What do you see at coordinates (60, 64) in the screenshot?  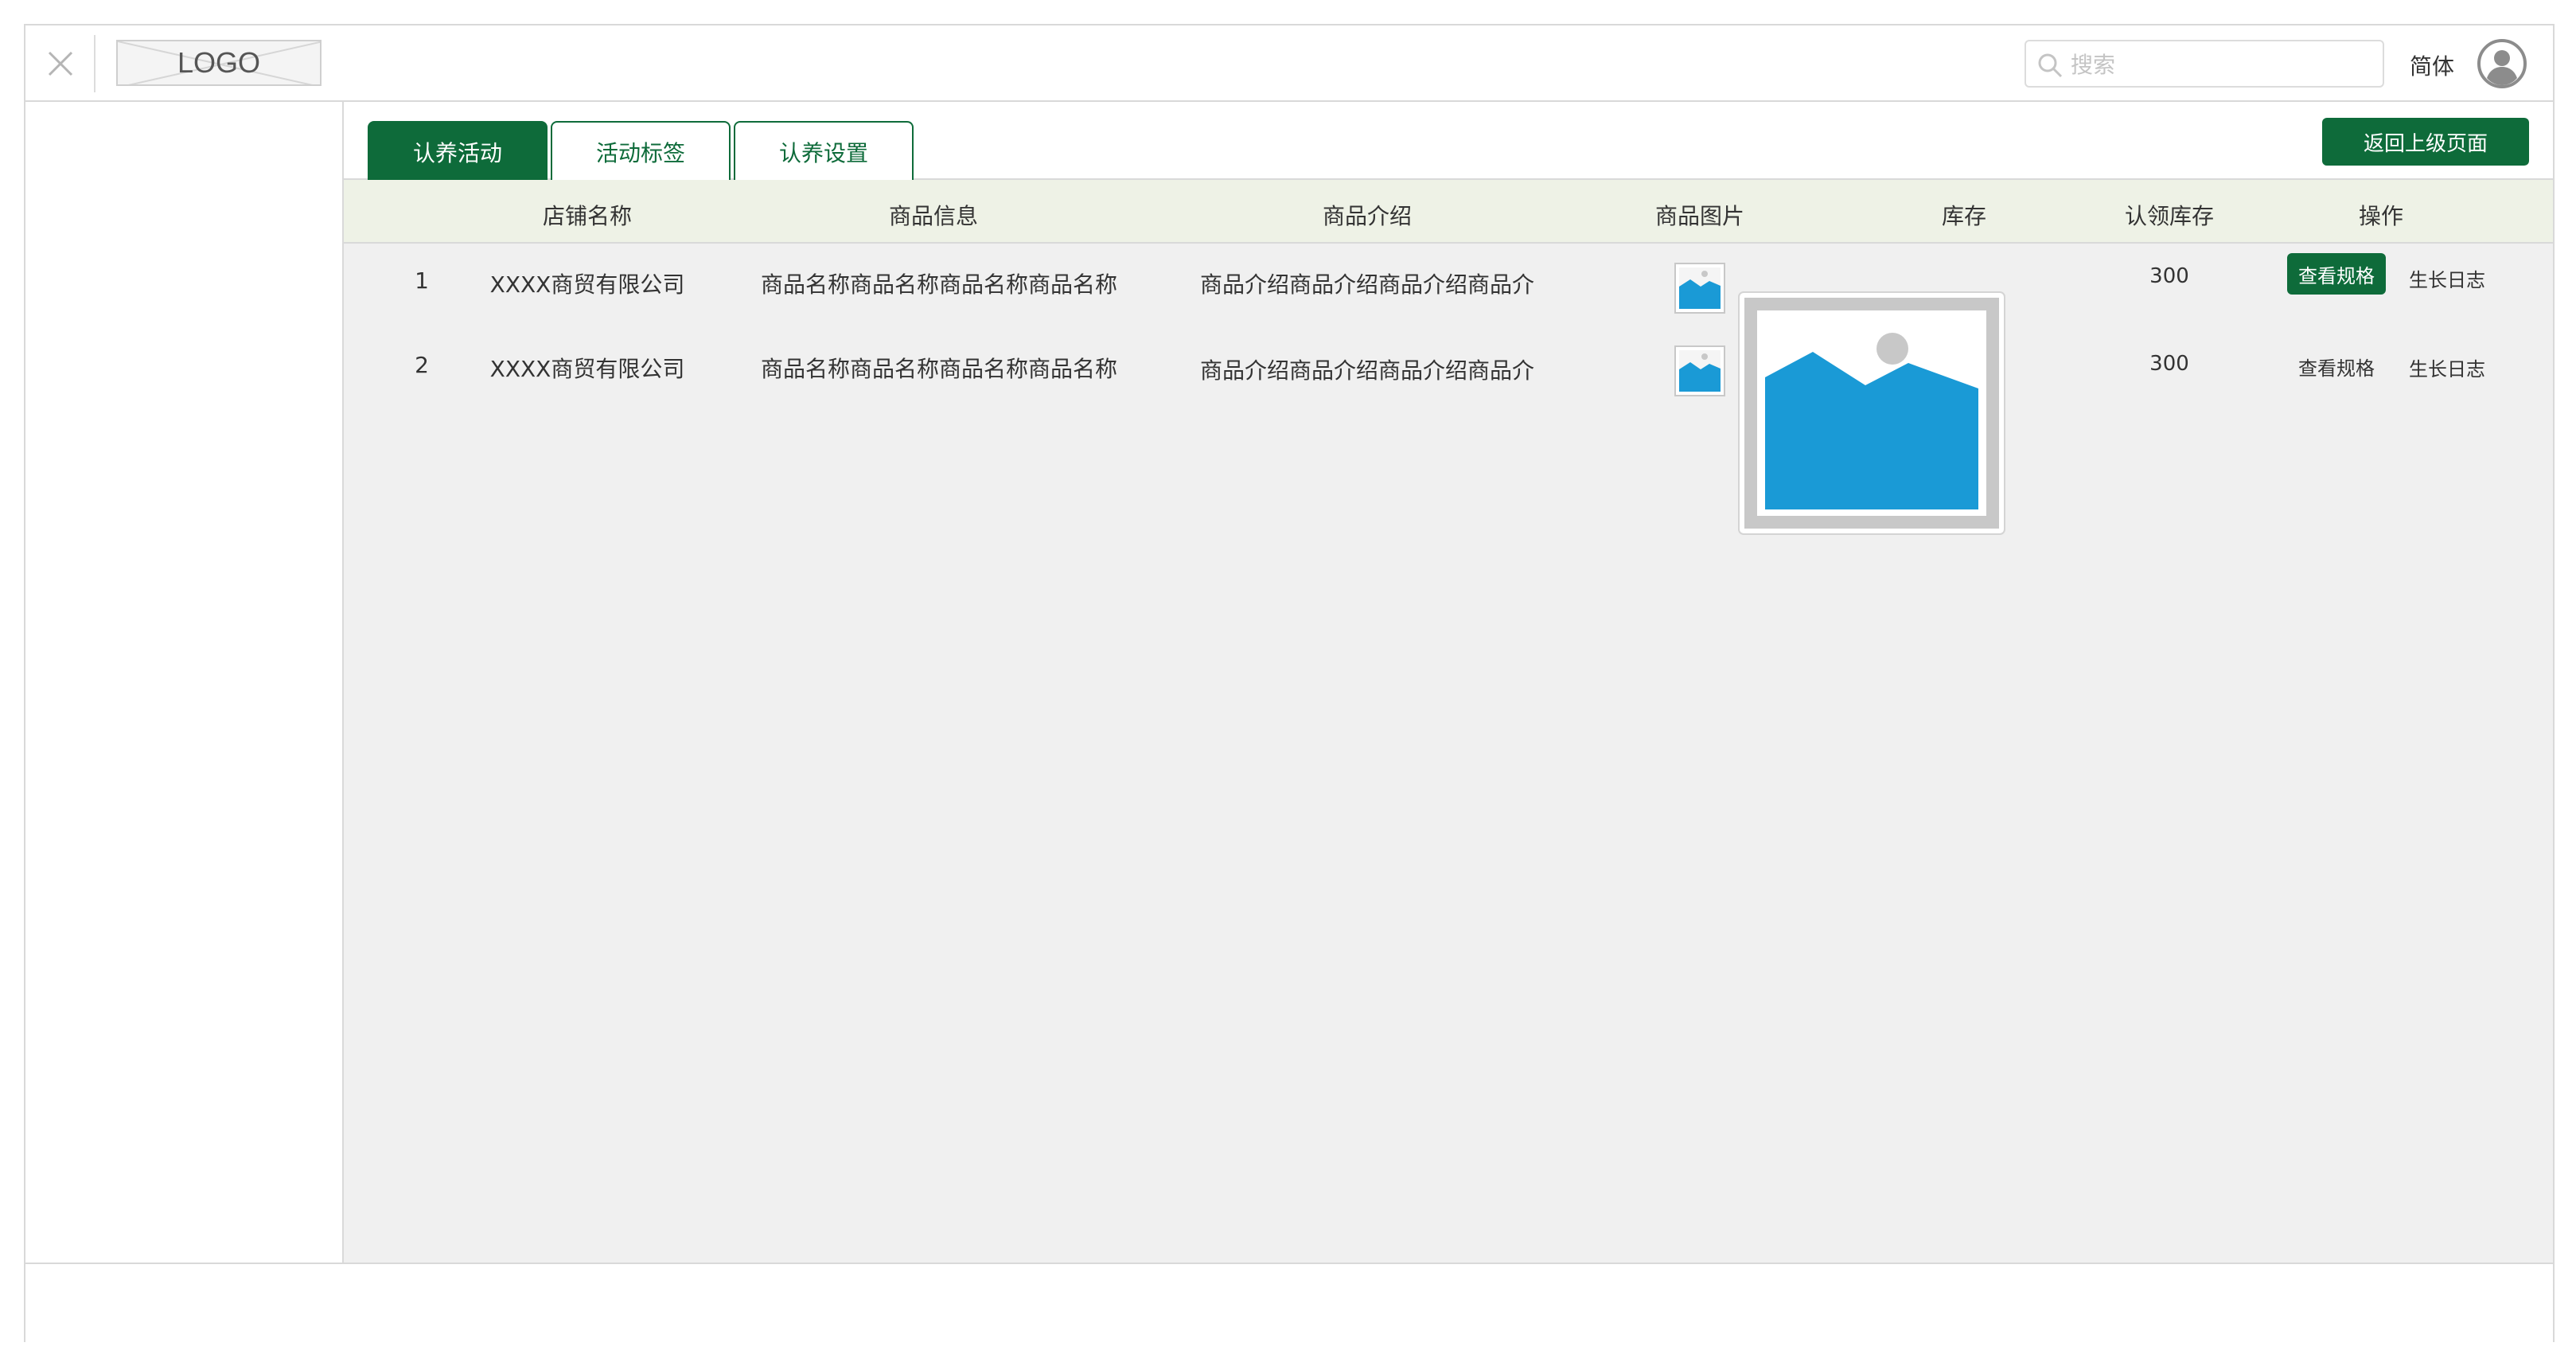 I see `close-icon` at bounding box center [60, 64].